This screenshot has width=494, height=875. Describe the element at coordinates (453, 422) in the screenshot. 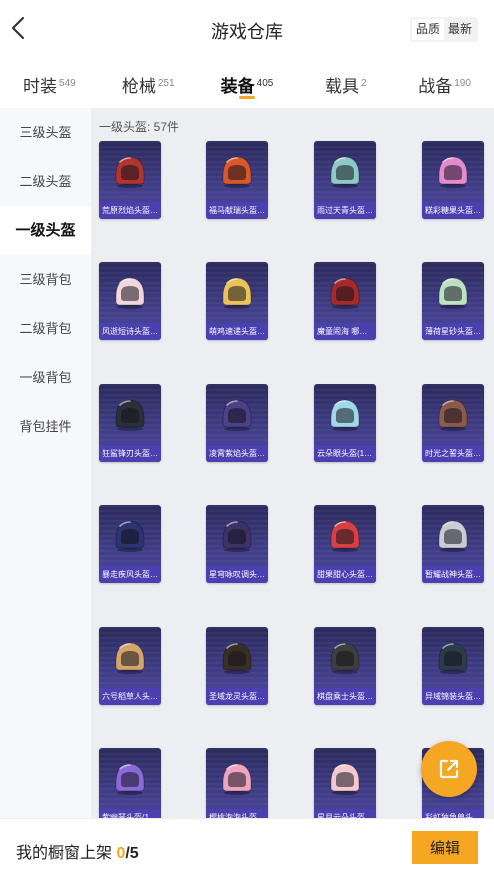

I see `item-card: 时光之誓头盔(1级)` at that location.